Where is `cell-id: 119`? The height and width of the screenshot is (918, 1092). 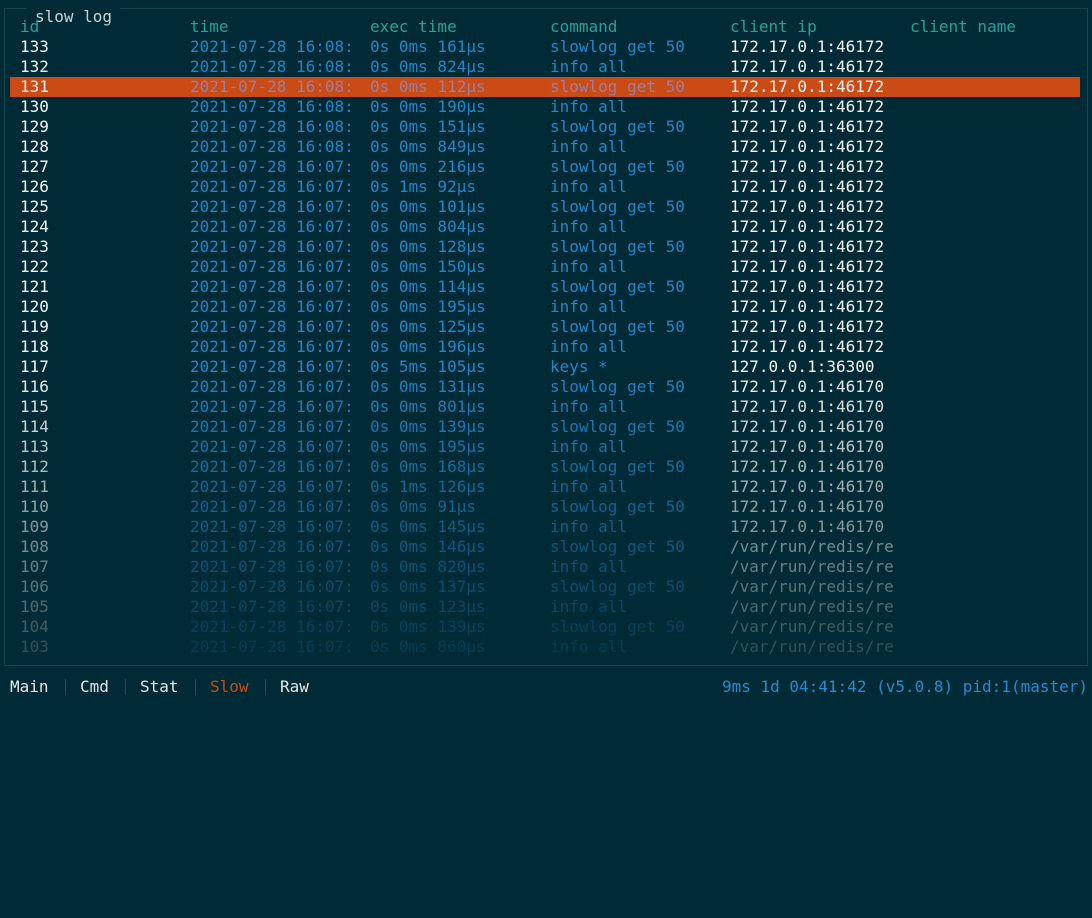 cell-id: 119 is located at coordinates (34, 326).